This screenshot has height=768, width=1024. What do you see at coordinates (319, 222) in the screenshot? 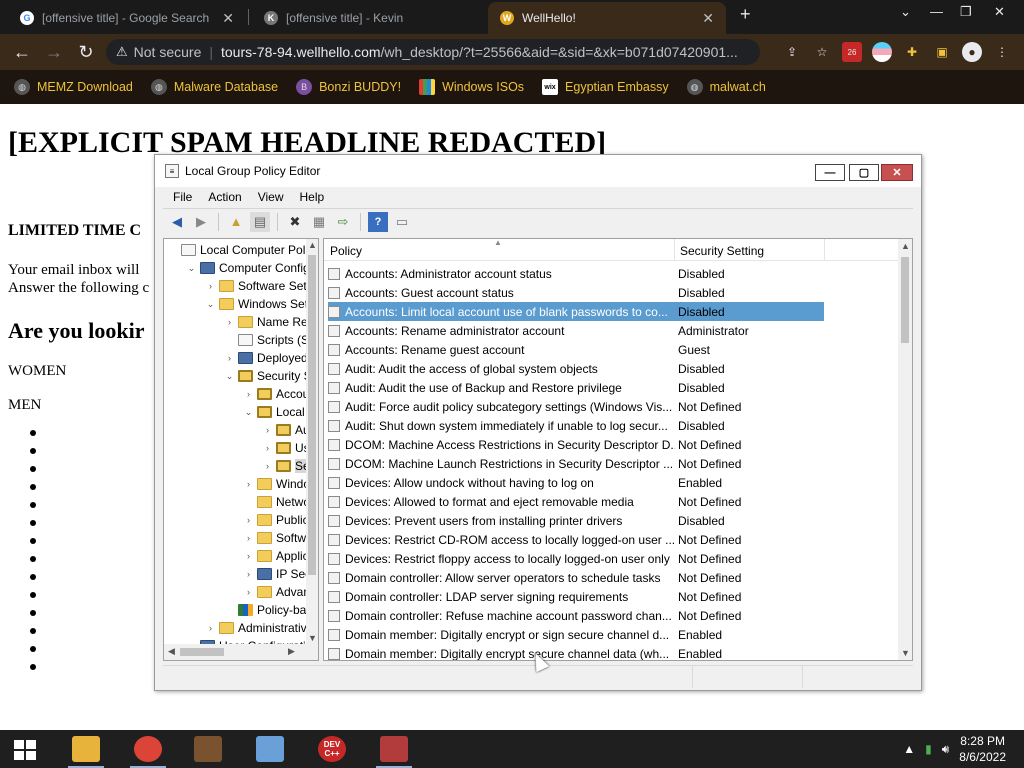
I see `properties-icon: ▦` at bounding box center [319, 222].